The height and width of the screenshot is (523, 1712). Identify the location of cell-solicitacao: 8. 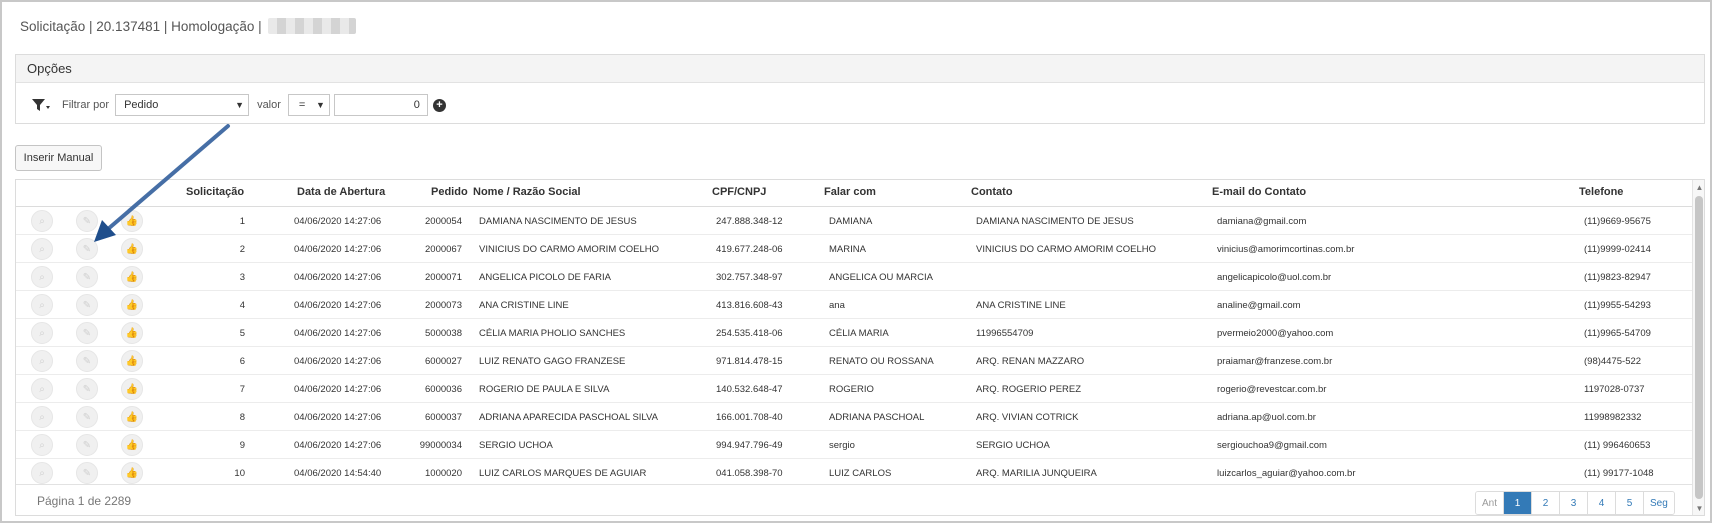
(242, 417).